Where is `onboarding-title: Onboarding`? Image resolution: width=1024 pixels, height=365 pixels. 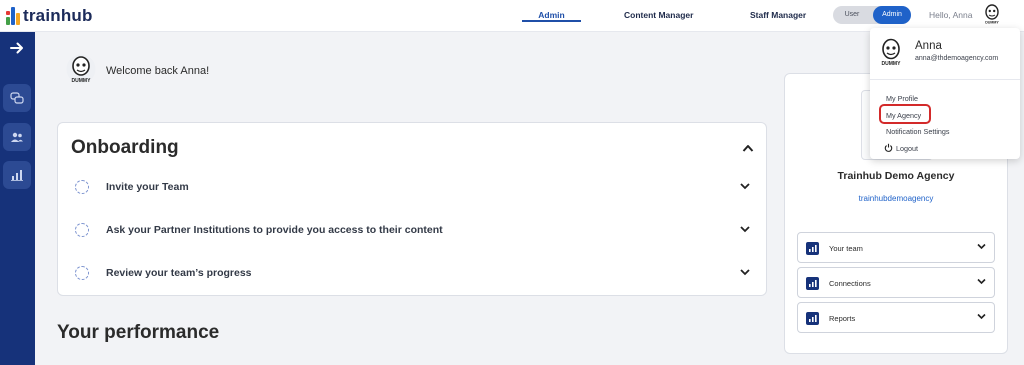 onboarding-title: Onboarding is located at coordinates (125, 147).